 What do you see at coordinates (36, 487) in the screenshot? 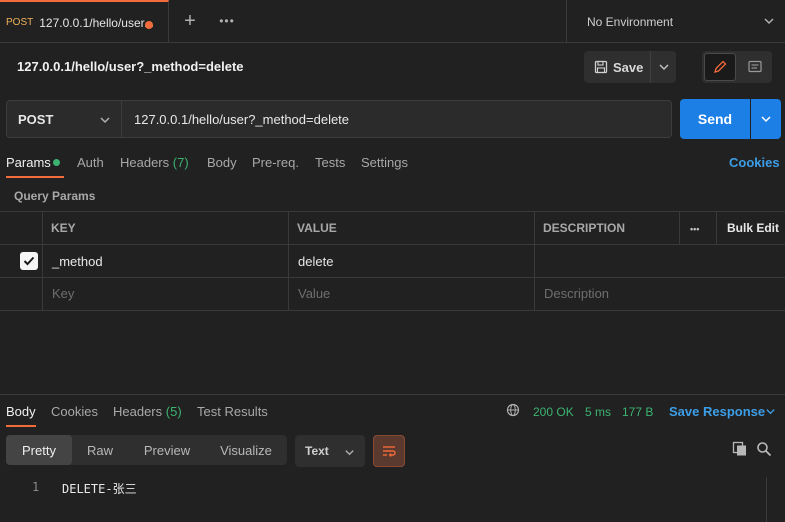
I see `line-number: 1` at bounding box center [36, 487].